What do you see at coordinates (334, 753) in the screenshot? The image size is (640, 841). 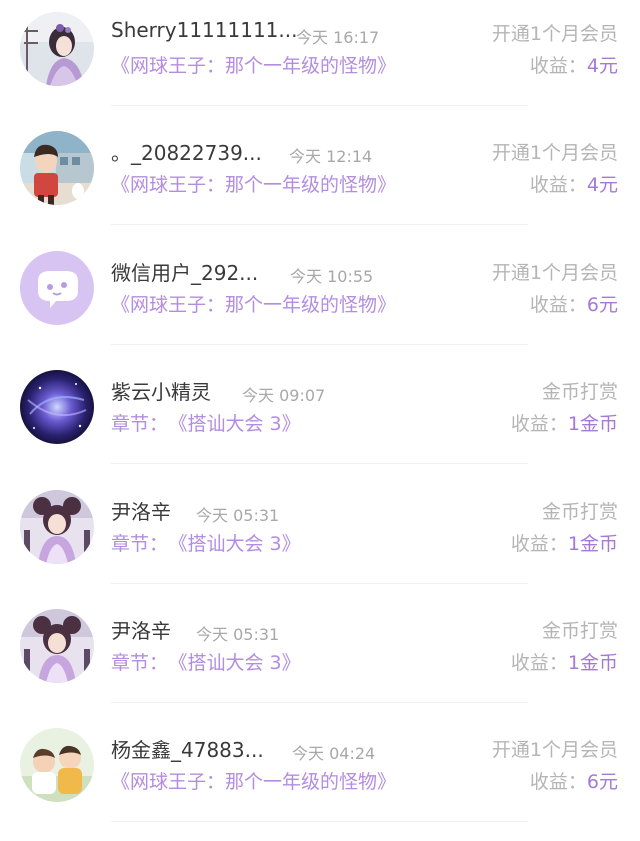 I see `record-time: 今天 04:24` at bounding box center [334, 753].